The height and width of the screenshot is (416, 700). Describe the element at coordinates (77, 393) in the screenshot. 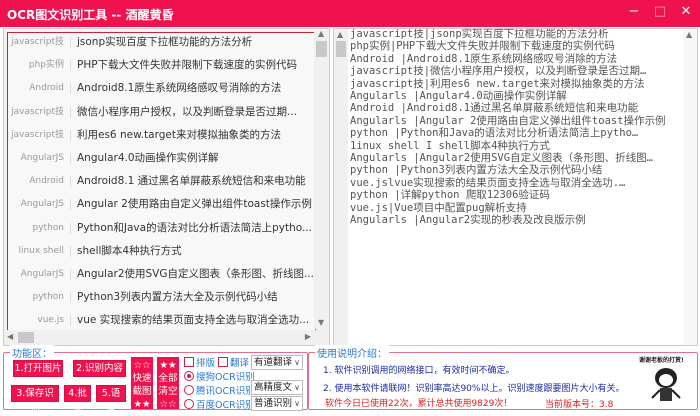

I see `batch-button: 4.批量` at that location.